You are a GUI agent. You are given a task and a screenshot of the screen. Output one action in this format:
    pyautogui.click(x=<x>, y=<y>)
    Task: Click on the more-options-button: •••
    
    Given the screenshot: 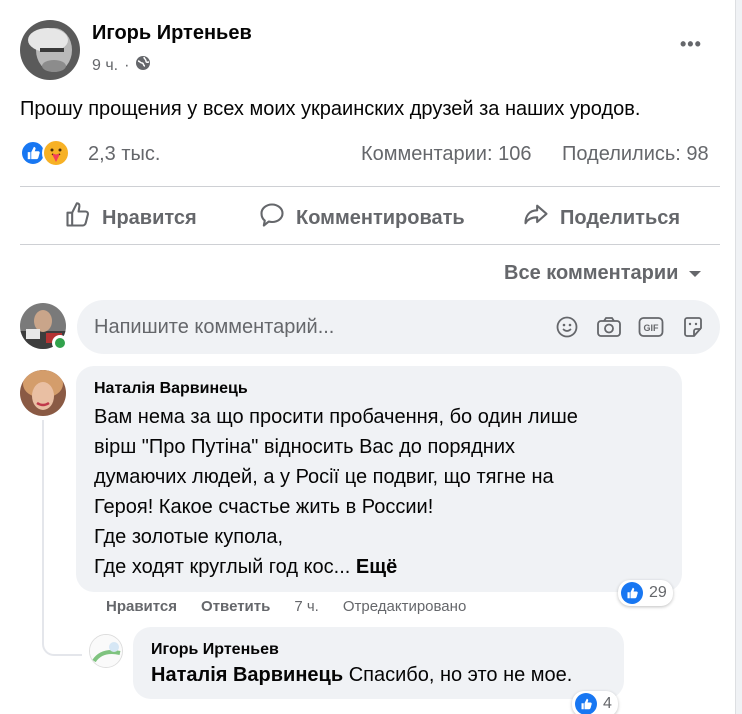 What is the action you would take?
    pyautogui.click(x=691, y=44)
    